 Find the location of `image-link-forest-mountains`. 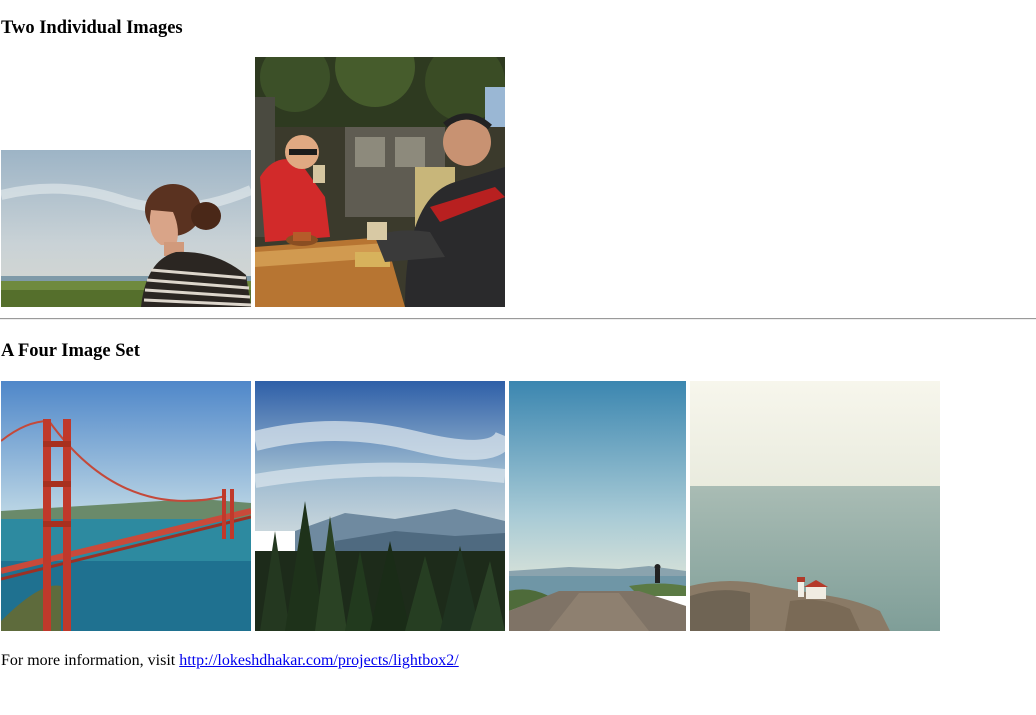

image-link-forest-mountains is located at coordinates (380, 506).